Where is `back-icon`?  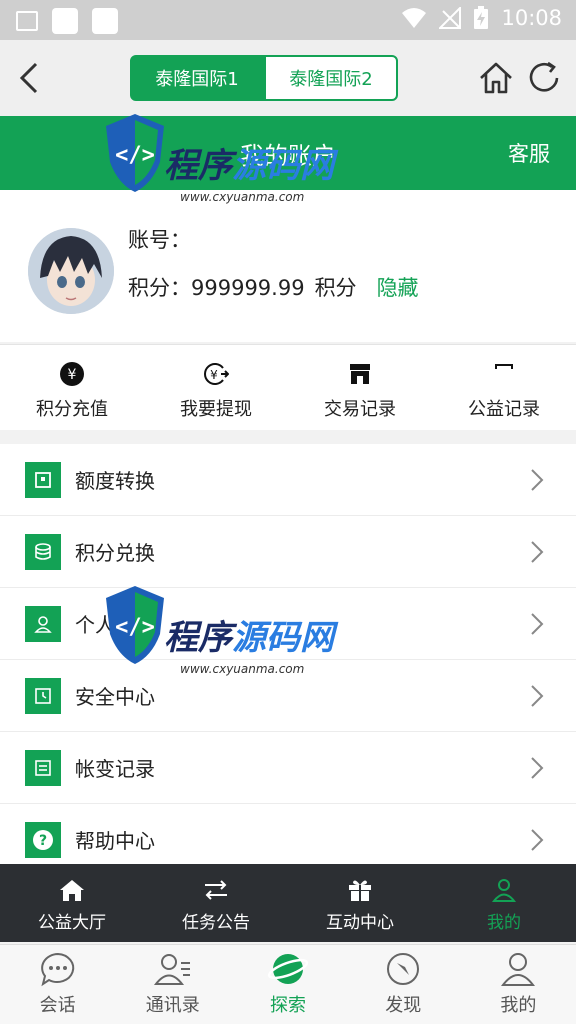 back-icon is located at coordinates (30, 78).